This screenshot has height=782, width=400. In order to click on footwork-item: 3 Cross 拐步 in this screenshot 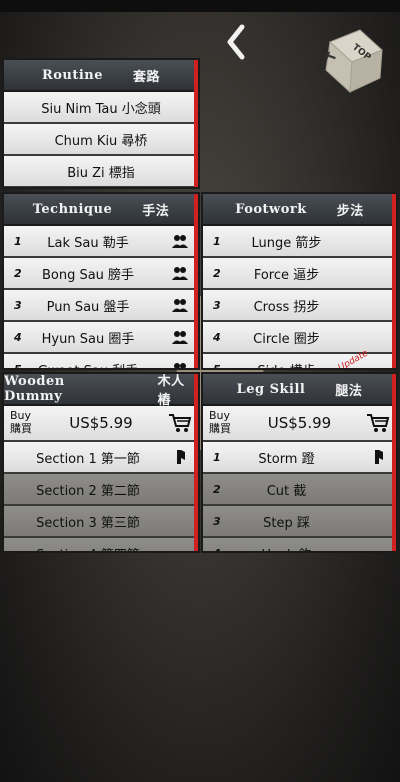, I will do `click(299, 306)`.